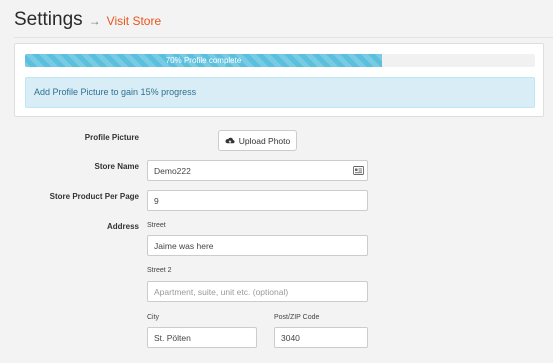  What do you see at coordinates (153, 317) in the screenshot?
I see `city-label: City` at bounding box center [153, 317].